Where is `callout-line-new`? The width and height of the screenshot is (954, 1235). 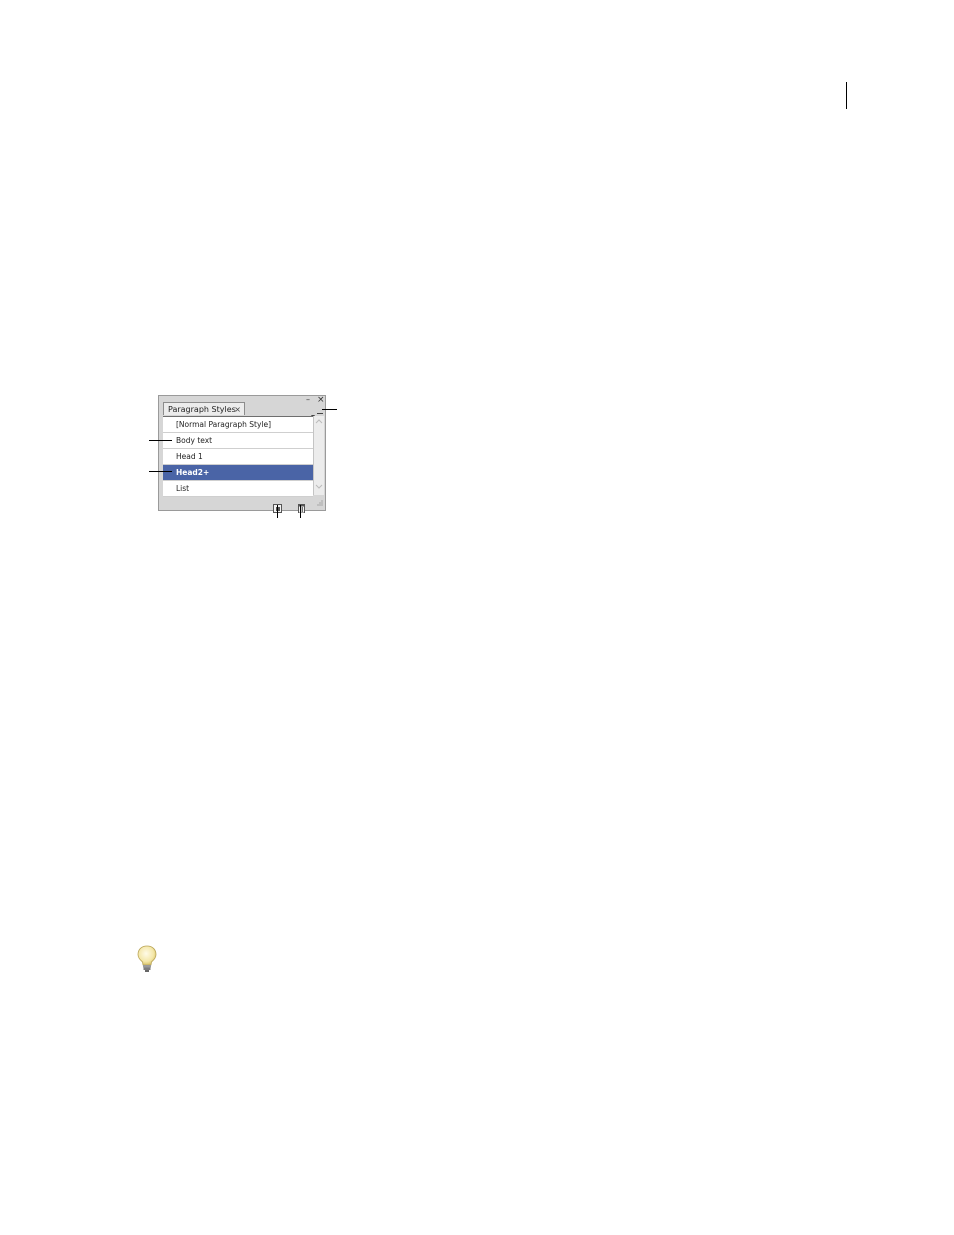
callout-line-new is located at coordinates (277, 511).